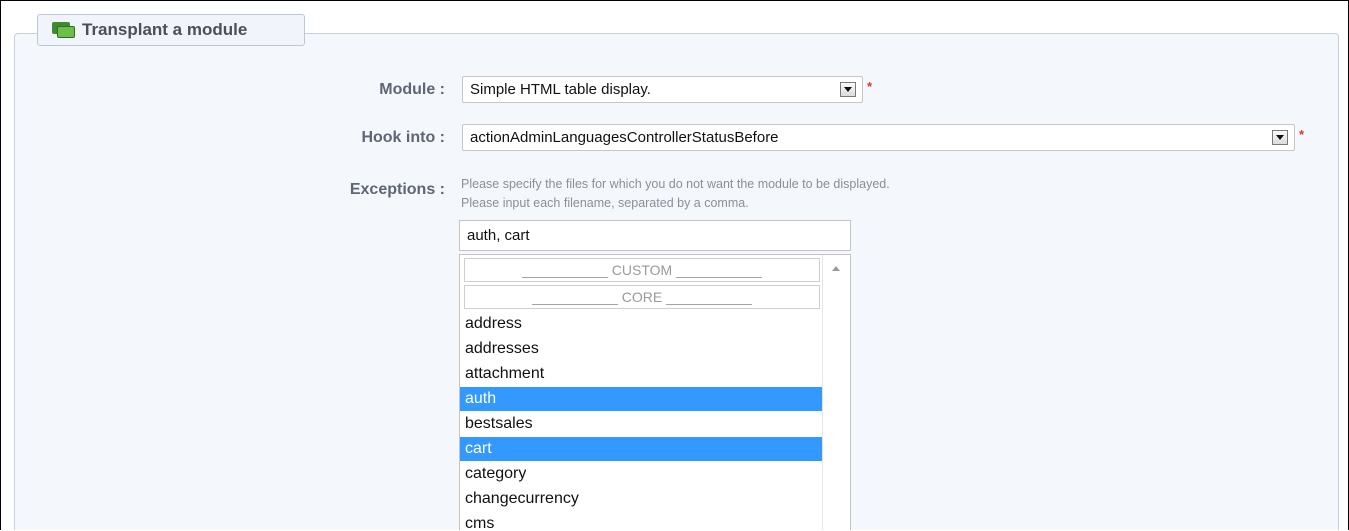  Describe the element at coordinates (642, 297) in the screenshot. I see `optgroup-core: ___________ CORE ___________` at that location.